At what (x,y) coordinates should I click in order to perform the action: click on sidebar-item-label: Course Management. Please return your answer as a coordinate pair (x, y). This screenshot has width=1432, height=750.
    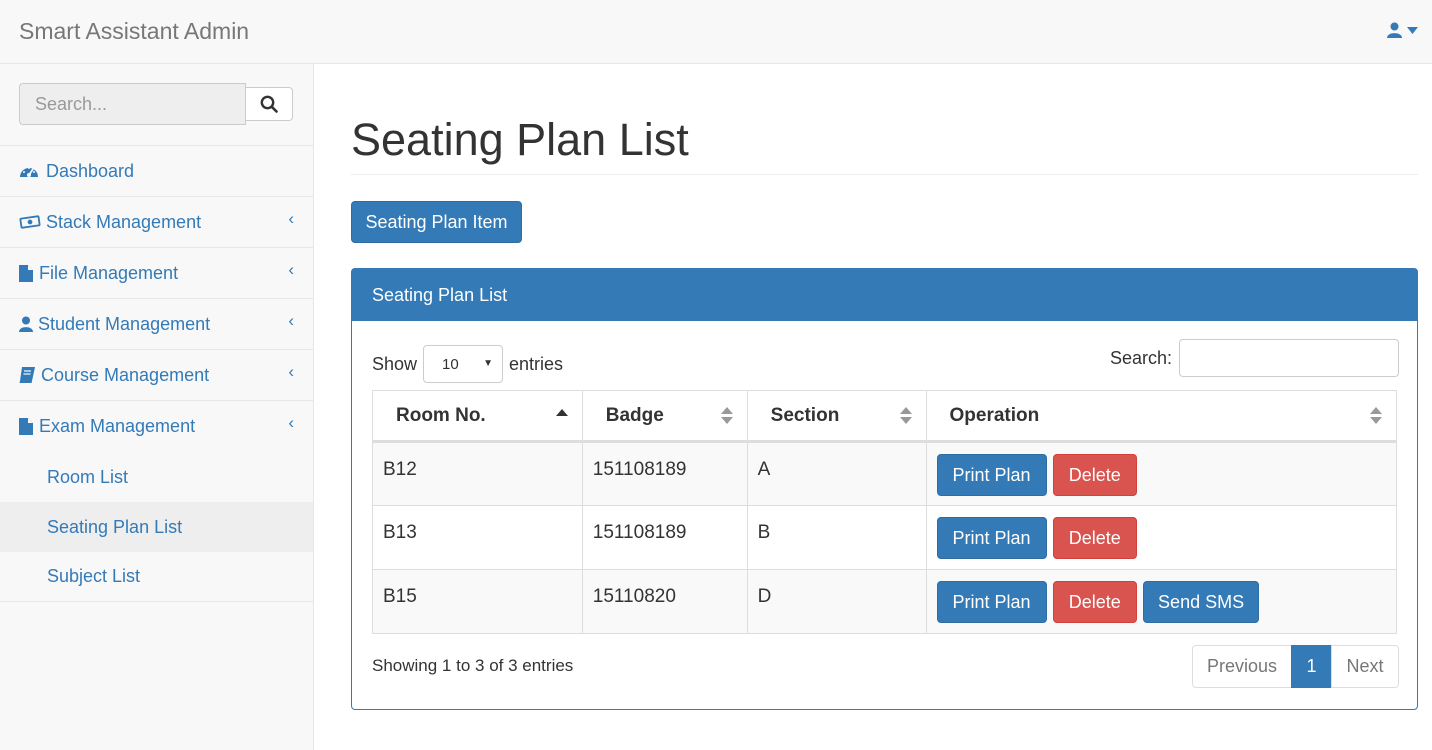
    Looking at the image, I should click on (125, 374).